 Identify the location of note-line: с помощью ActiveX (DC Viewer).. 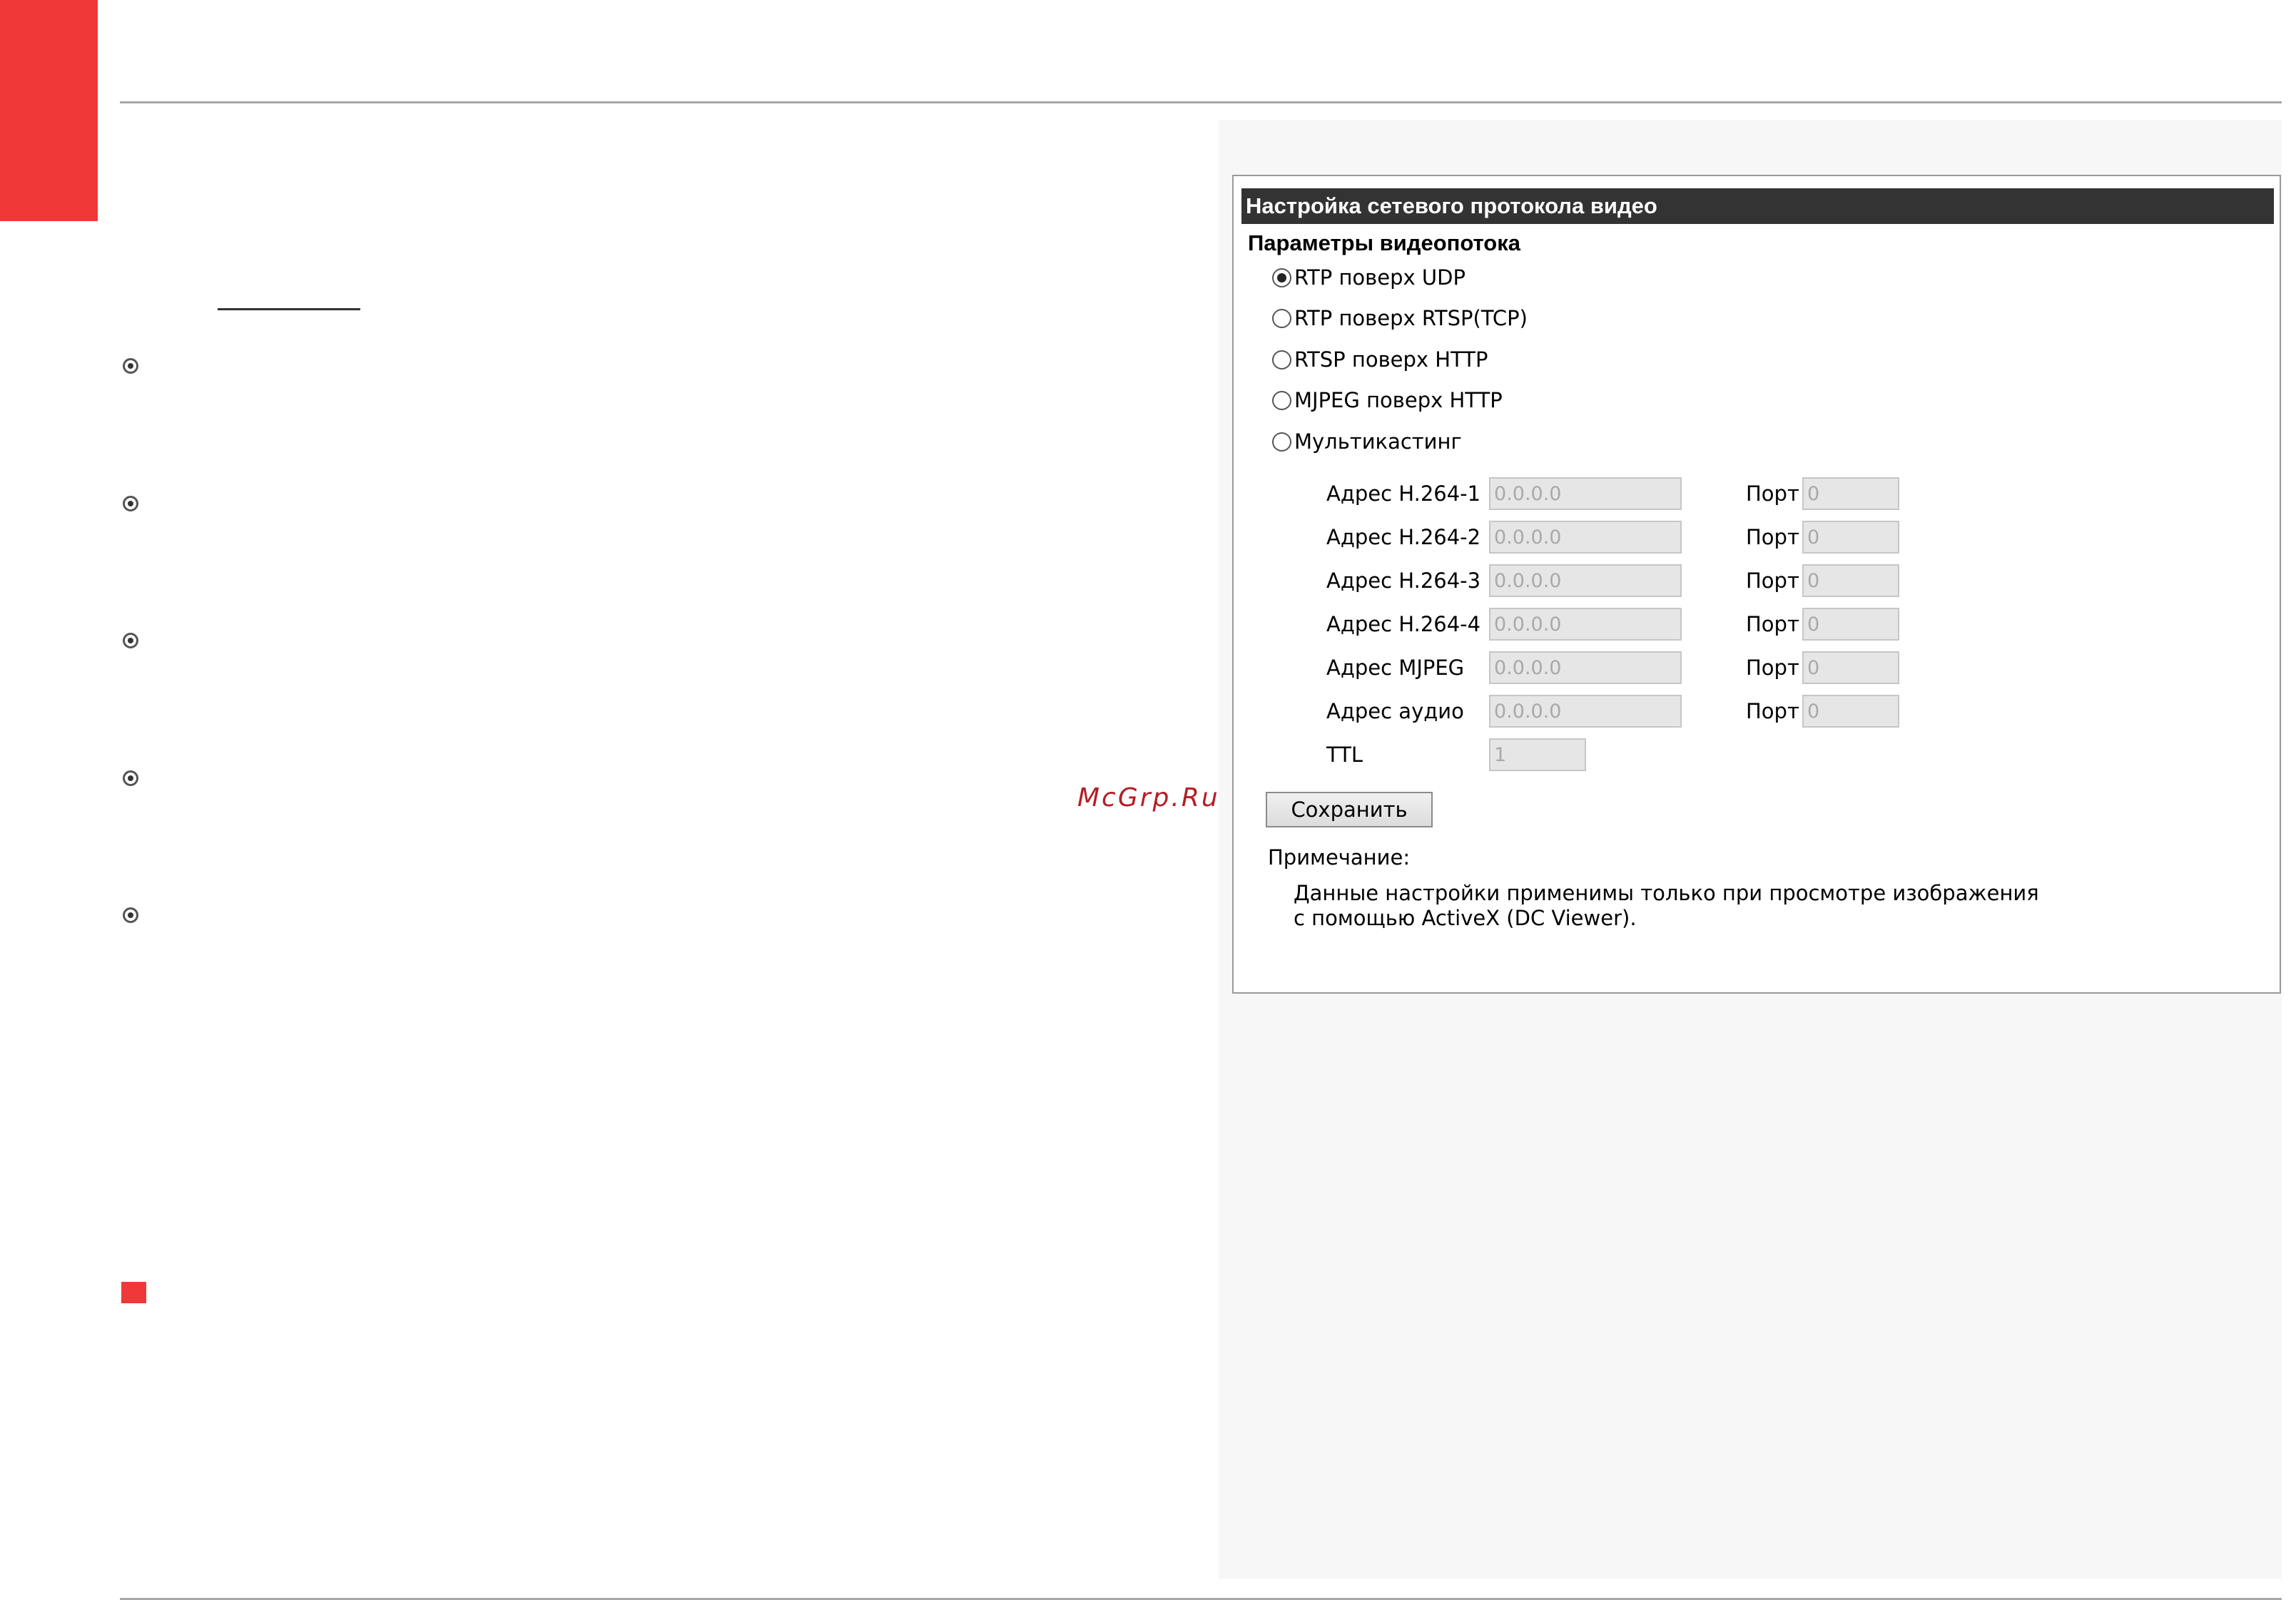
(1465, 918).